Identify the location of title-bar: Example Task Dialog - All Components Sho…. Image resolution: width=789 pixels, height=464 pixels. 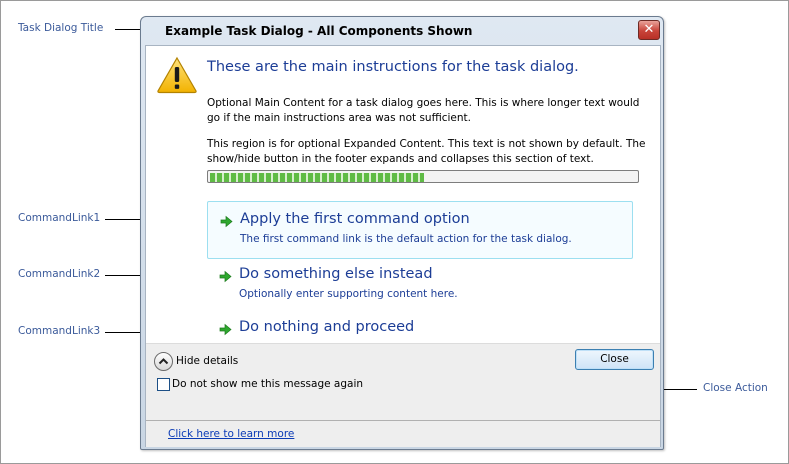
(402, 31).